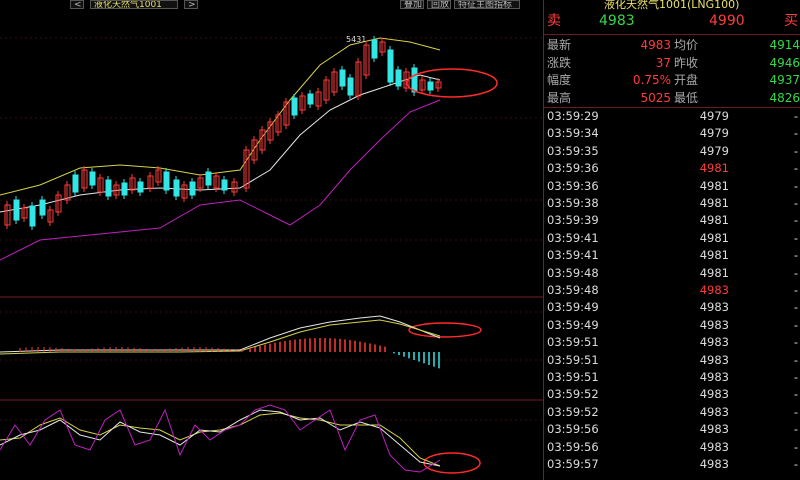 The image size is (800, 480). I want to click on separator, so click(672, 34).